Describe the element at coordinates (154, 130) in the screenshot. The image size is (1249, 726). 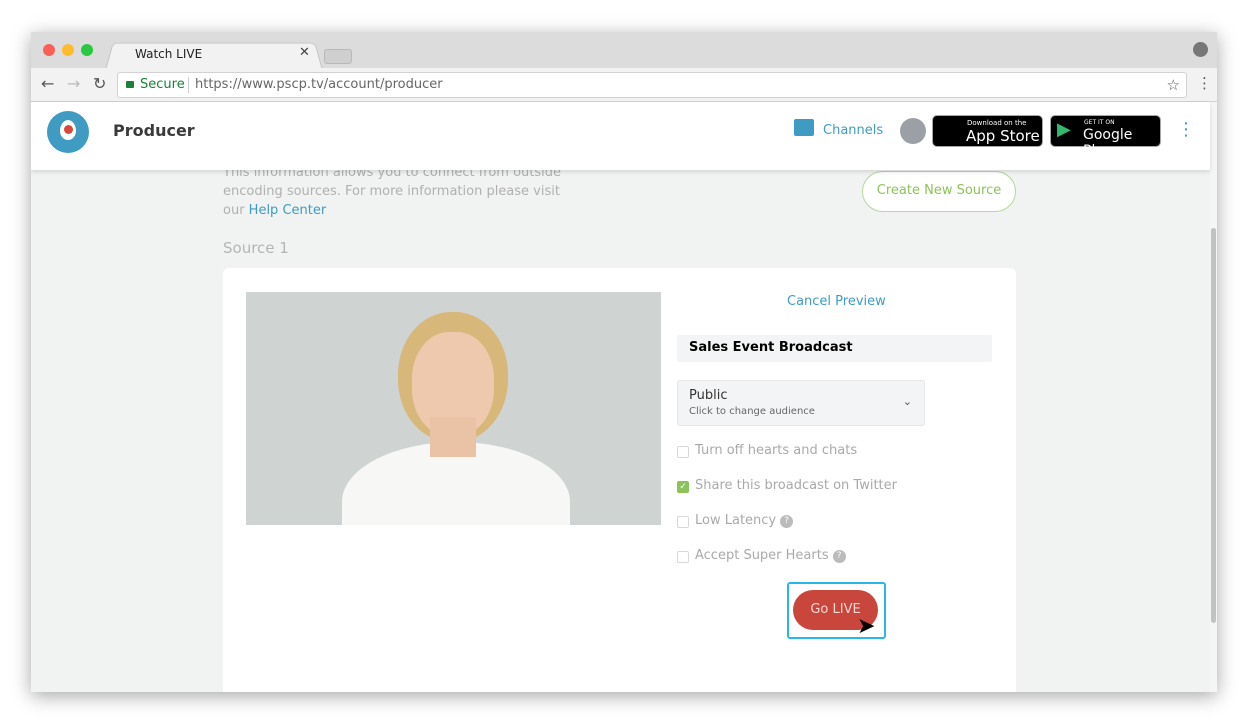
I see `page-title: Producer` at that location.